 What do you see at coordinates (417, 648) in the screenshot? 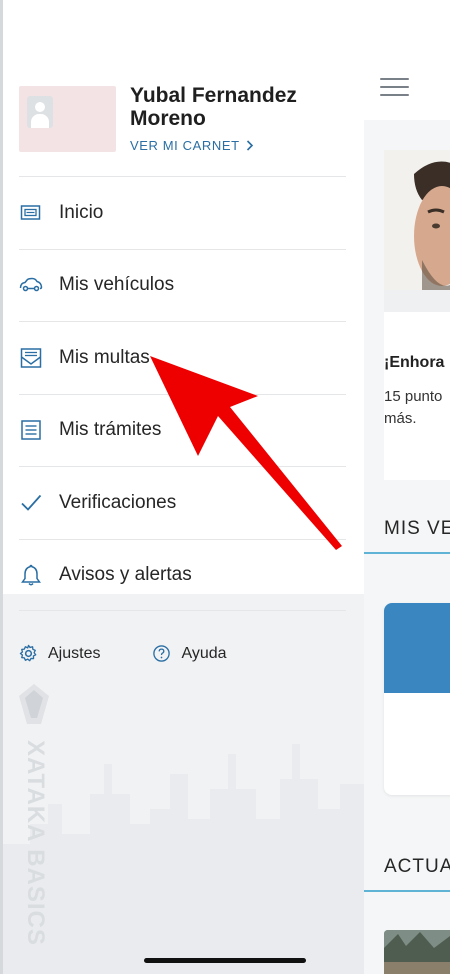
I see `vehicle-card-header` at bounding box center [417, 648].